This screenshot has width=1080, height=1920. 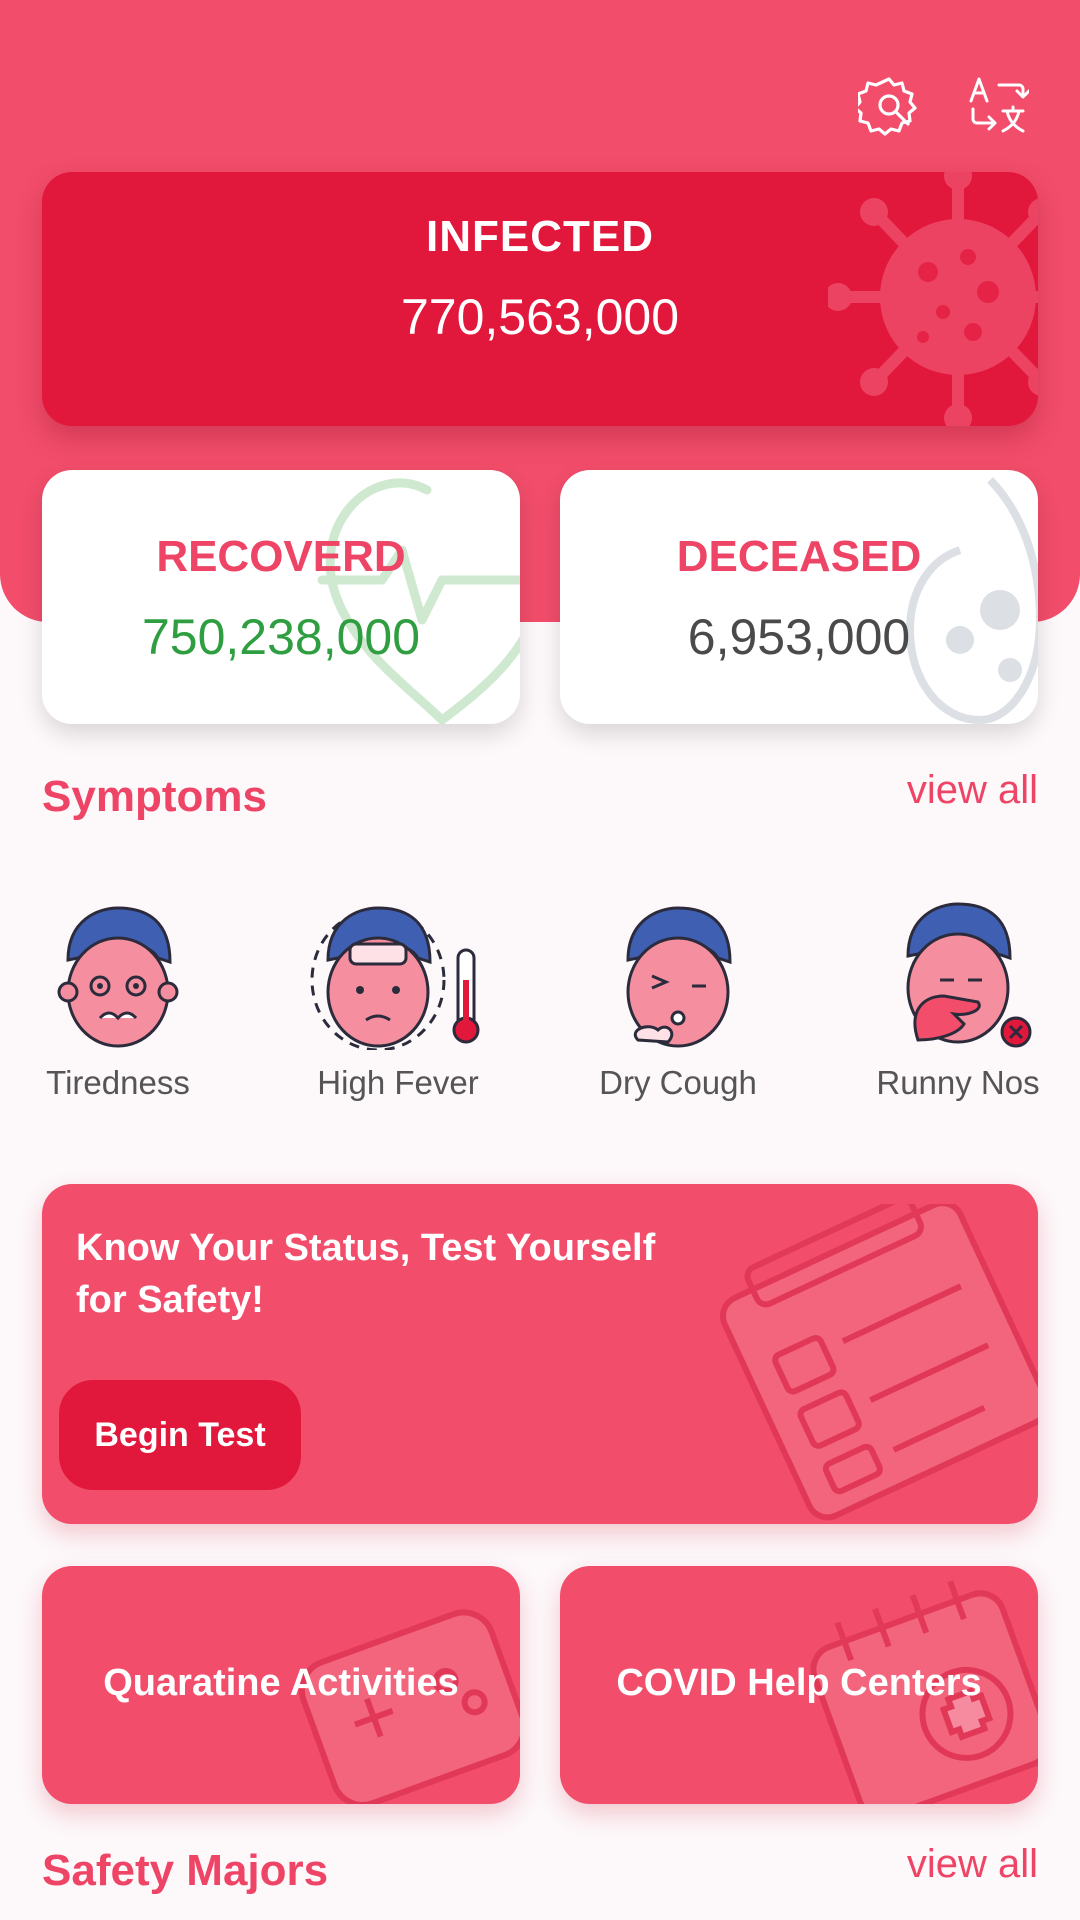 What do you see at coordinates (281, 597) in the screenshot?
I see `recovered-card: RECOVERD 750,238,000` at bounding box center [281, 597].